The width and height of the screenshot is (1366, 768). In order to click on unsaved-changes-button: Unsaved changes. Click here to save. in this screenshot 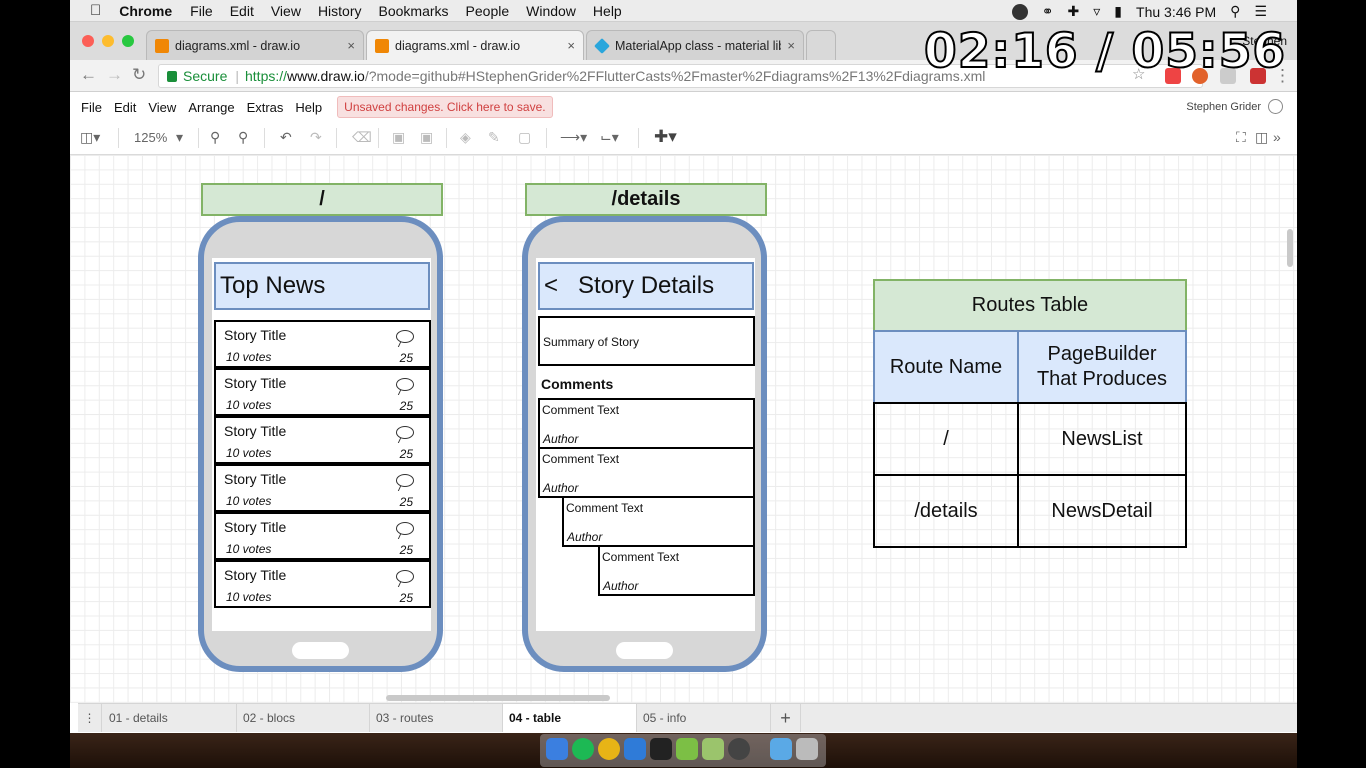, I will do `click(445, 107)`.